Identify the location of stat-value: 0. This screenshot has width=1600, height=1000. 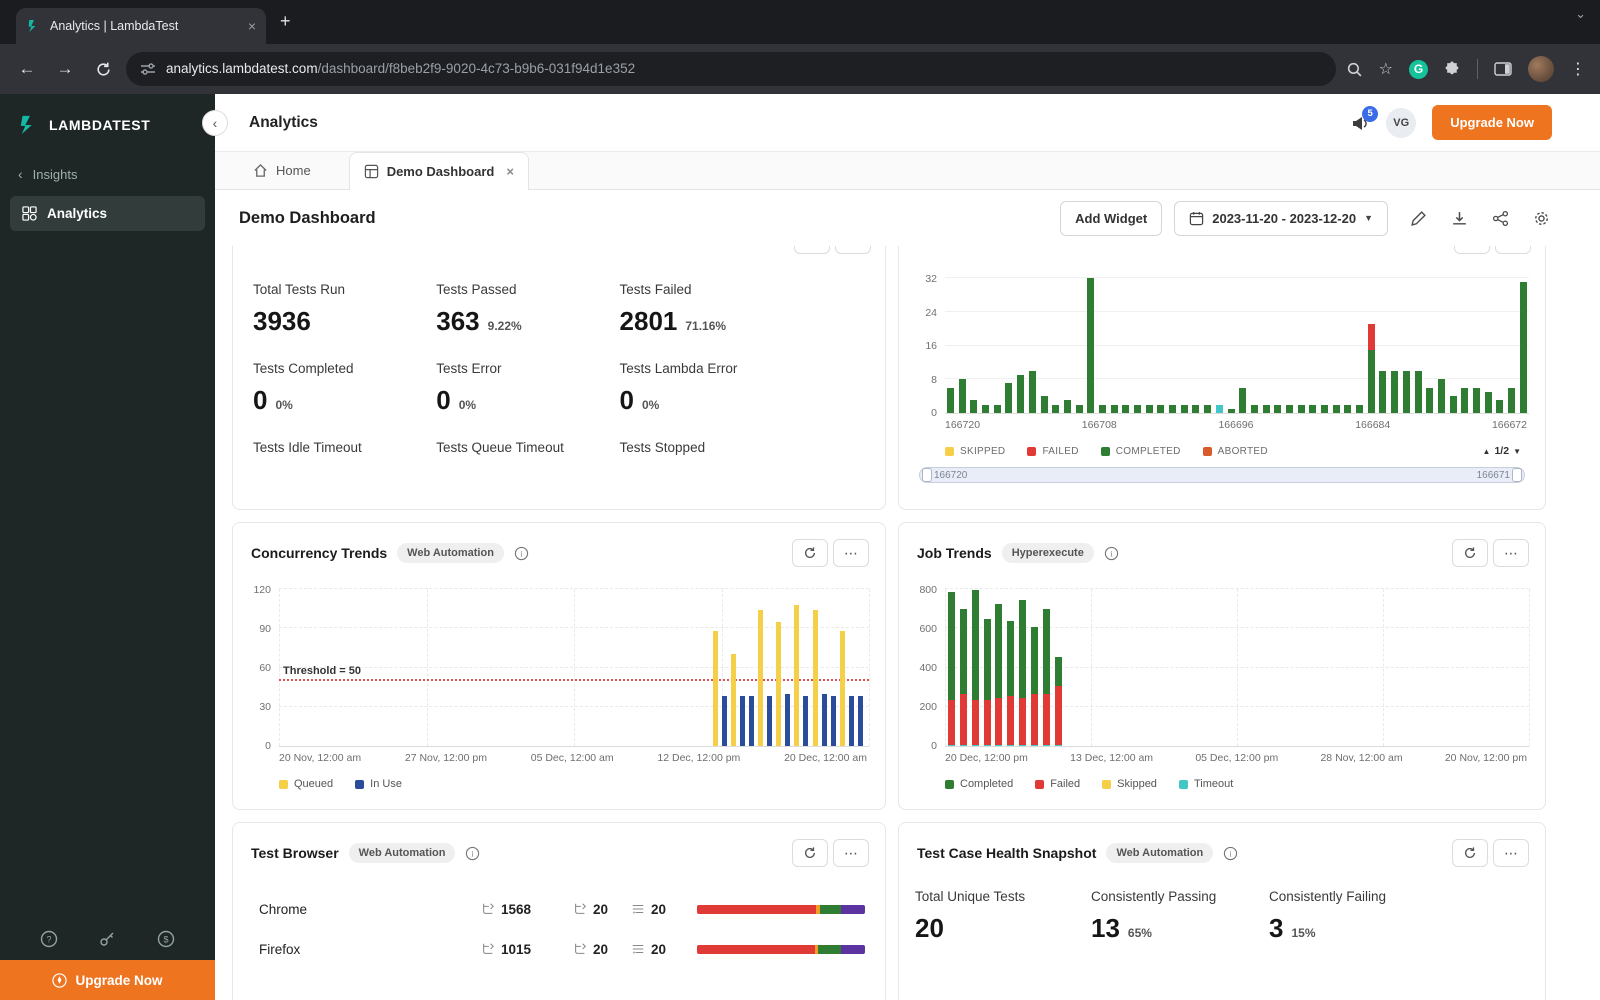
(443, 400).